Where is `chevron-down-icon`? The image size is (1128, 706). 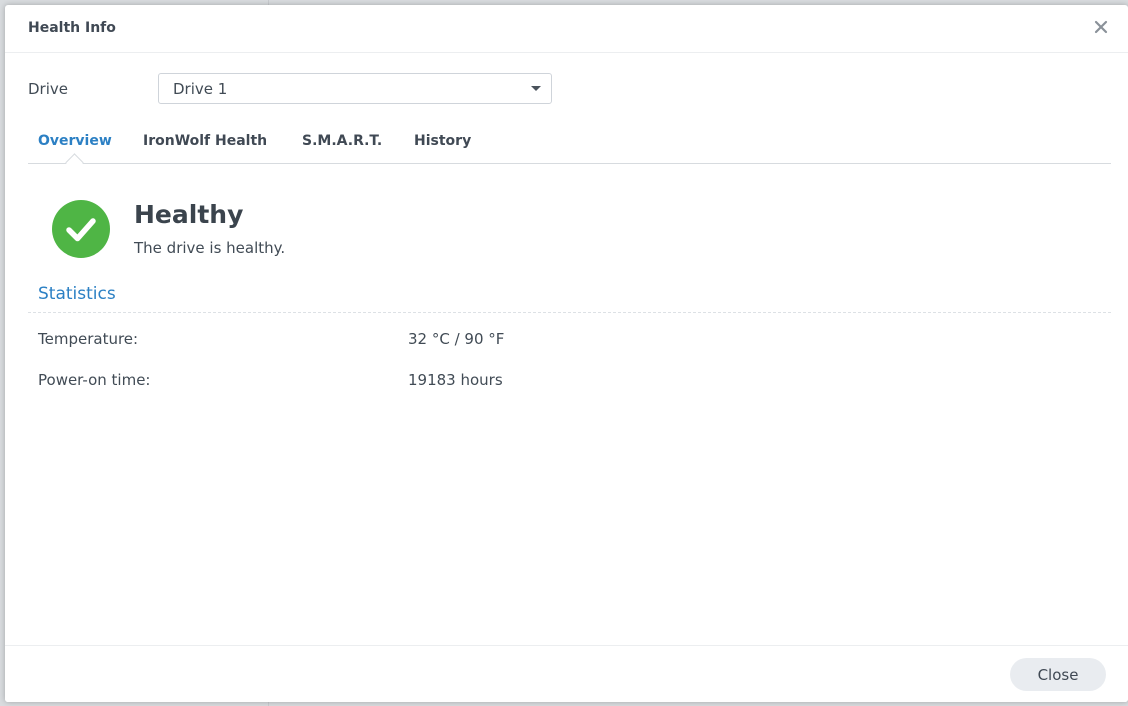 chevron-down-icon is located at coordinates (536, 88).